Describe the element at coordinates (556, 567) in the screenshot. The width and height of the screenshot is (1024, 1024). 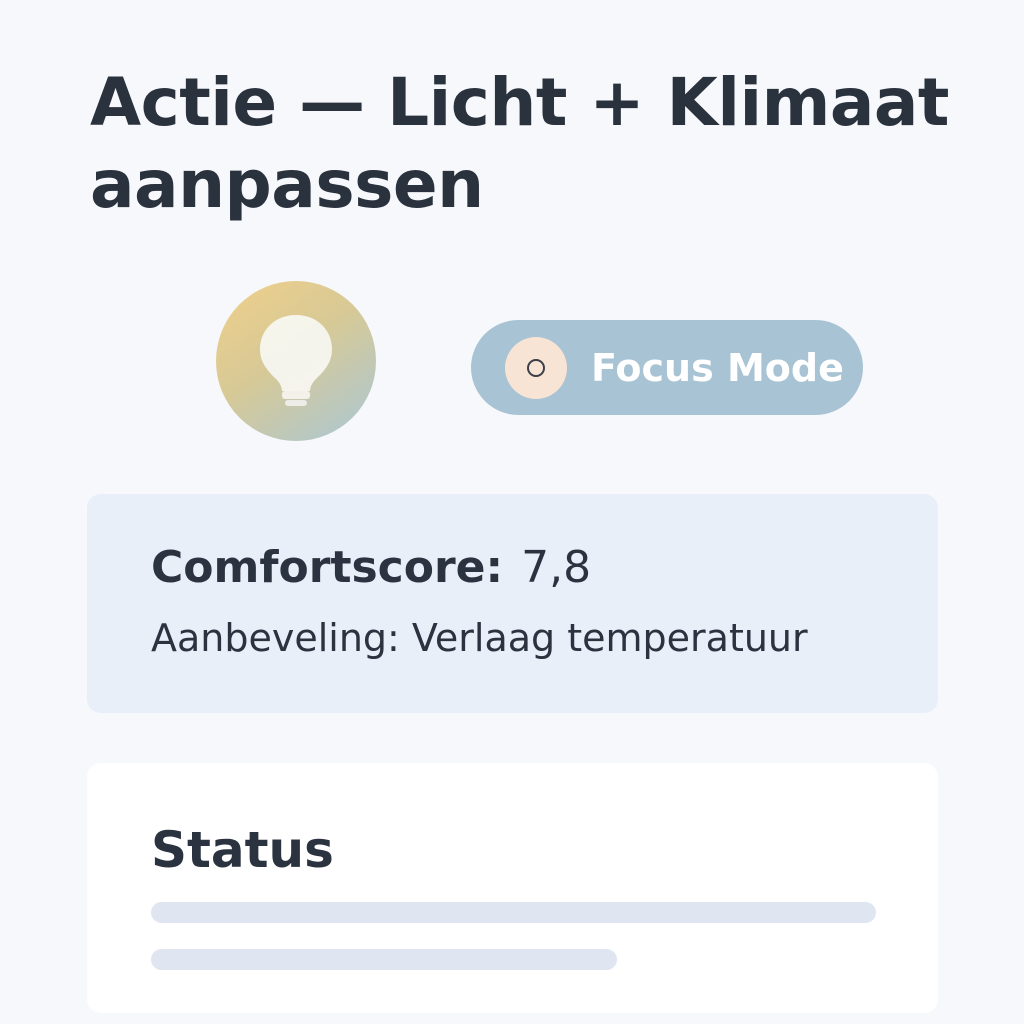
I see `comfort-score-value: 7,8` at that location.